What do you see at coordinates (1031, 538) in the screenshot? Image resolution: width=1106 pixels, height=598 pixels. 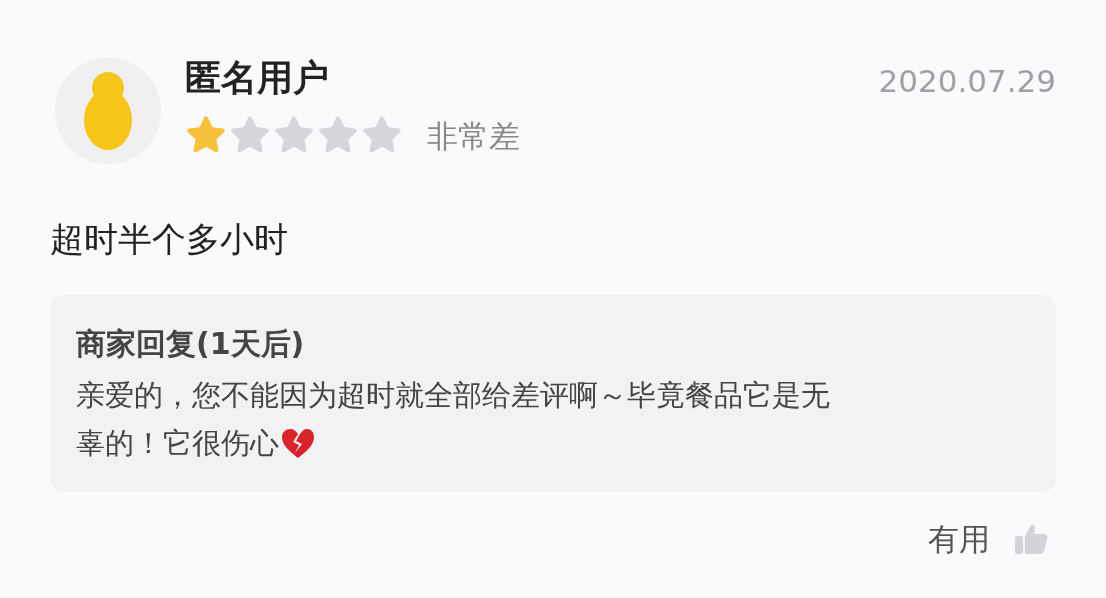 I see `thumbs-up-icon` at bounding box center [1031, 538].